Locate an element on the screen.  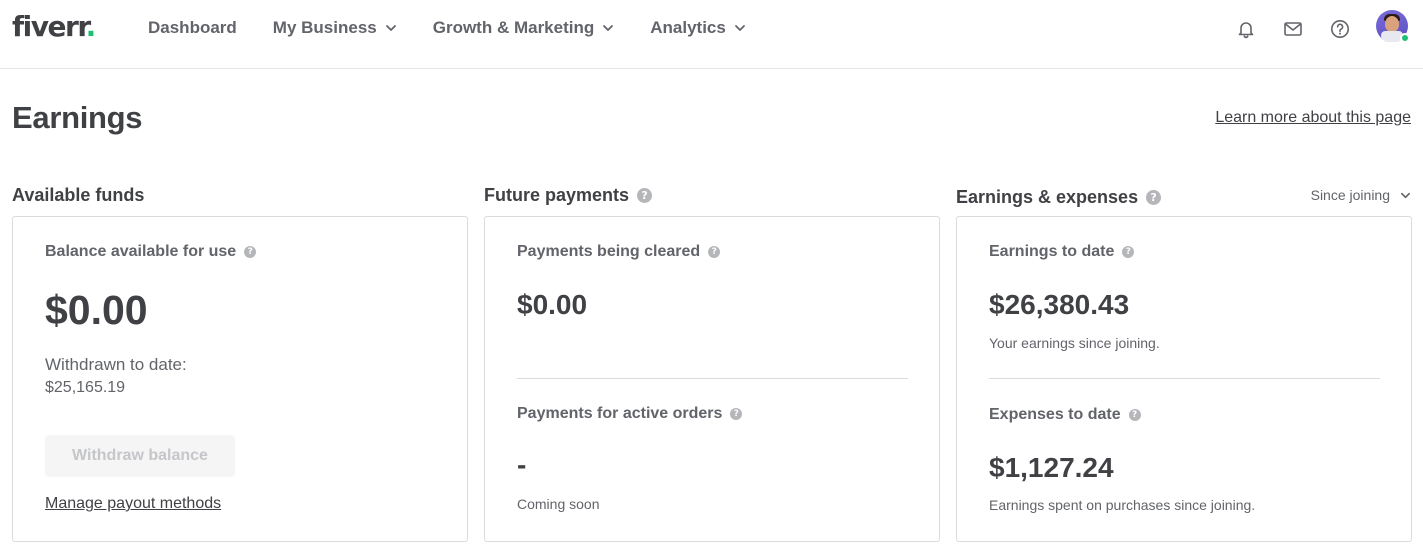
nav-item-analytics: Analytics is located at coordinates (698, 28).